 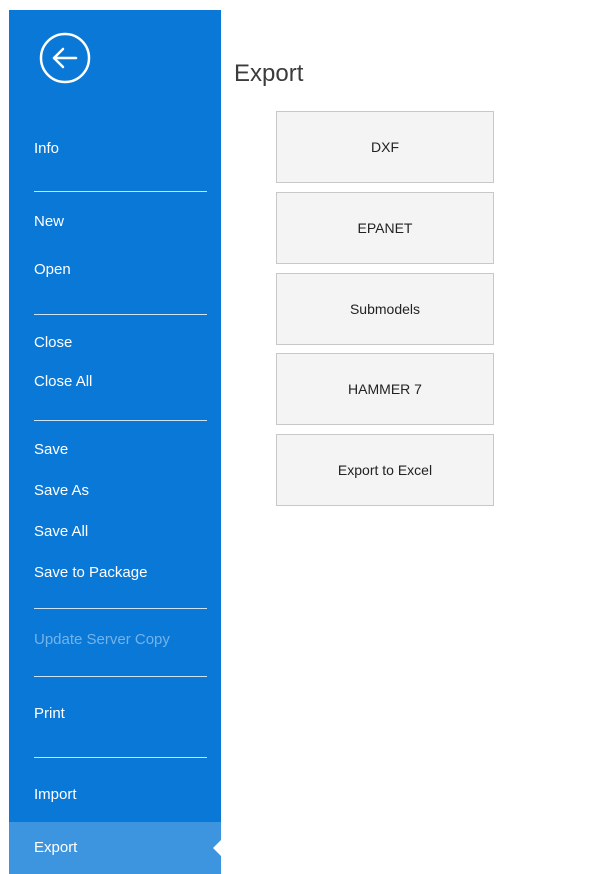 I want to click on nav-item-close-all: Close All, so click(x=115, y=382).